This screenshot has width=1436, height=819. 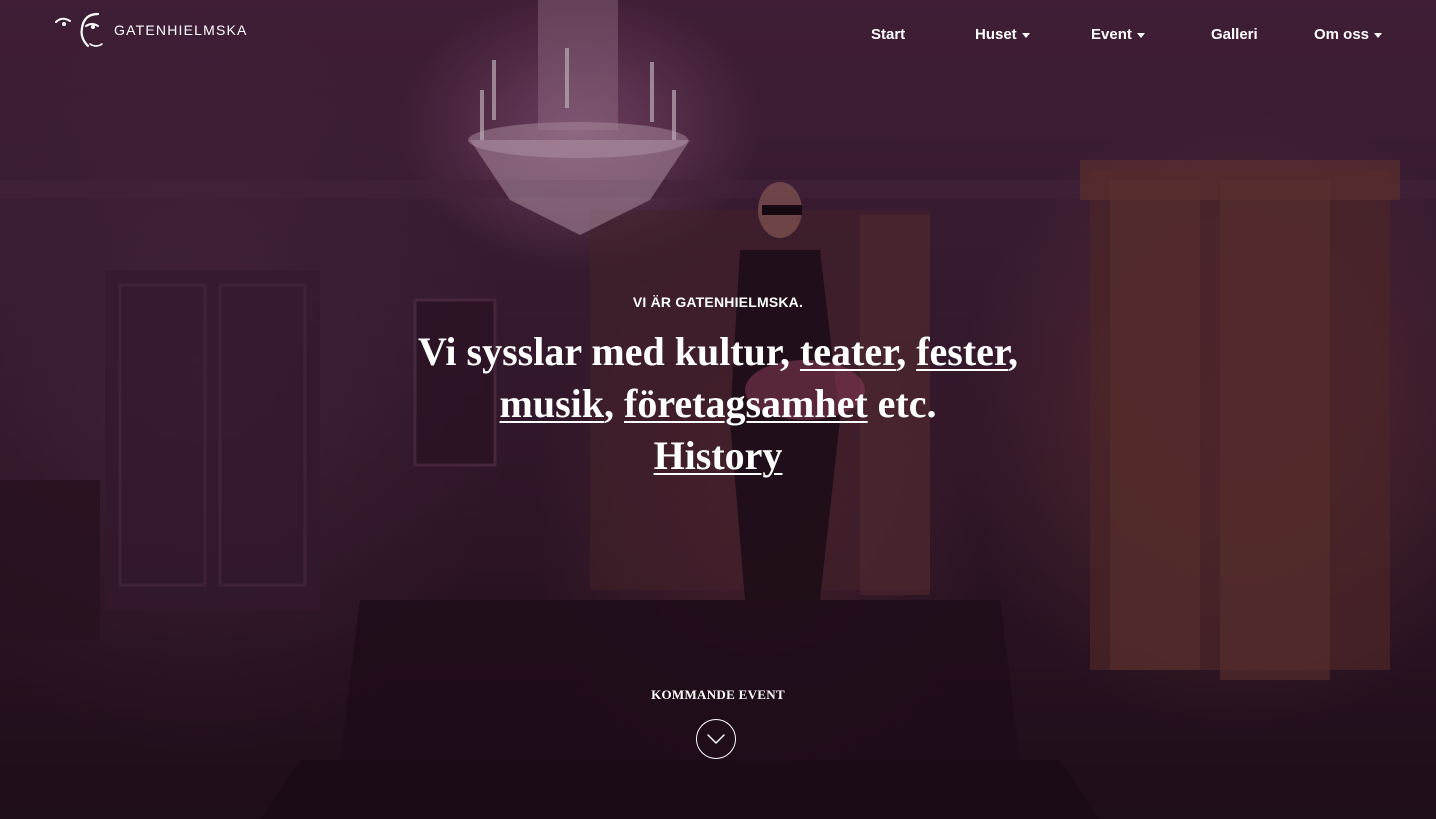 What do you see at coordinates (718, 302) in the screenshot?
I see `hero-eyebrow: VI ÄR GATENHIELMSKA.` at bounding box center [718, 302].